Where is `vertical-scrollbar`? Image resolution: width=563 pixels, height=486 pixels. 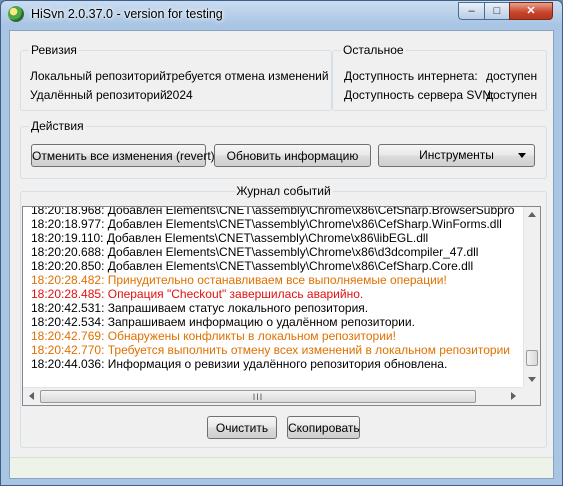 vertical-scrollbar is located at coordinates (531, 297).